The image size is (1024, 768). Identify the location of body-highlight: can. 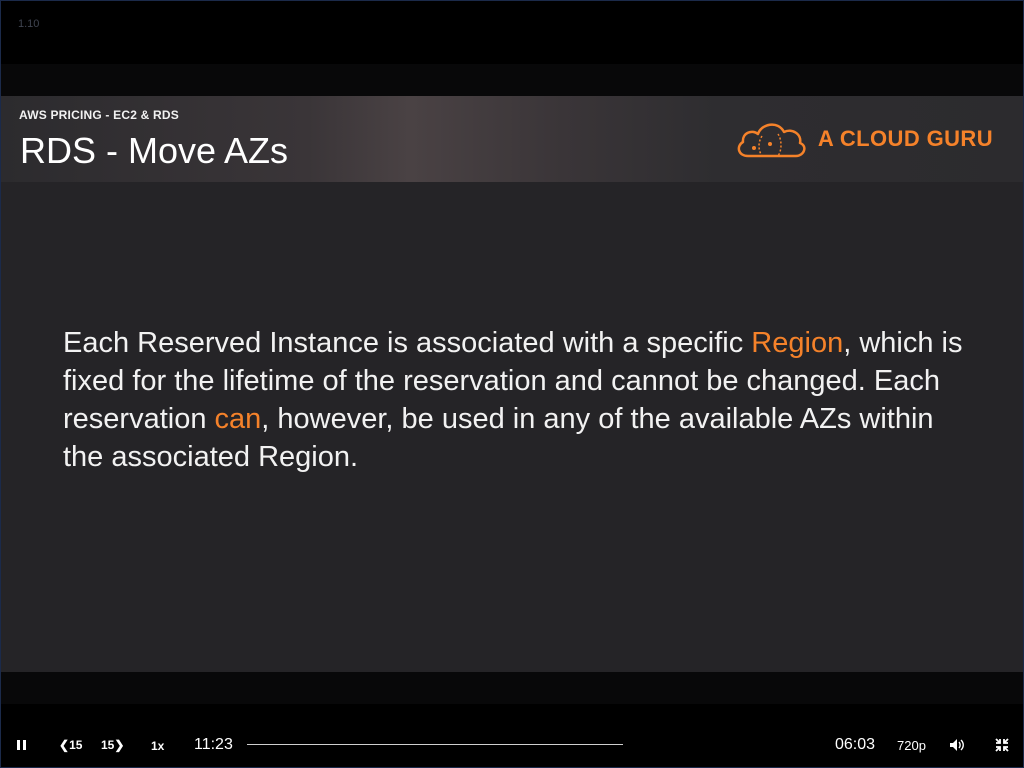
(238, 419).